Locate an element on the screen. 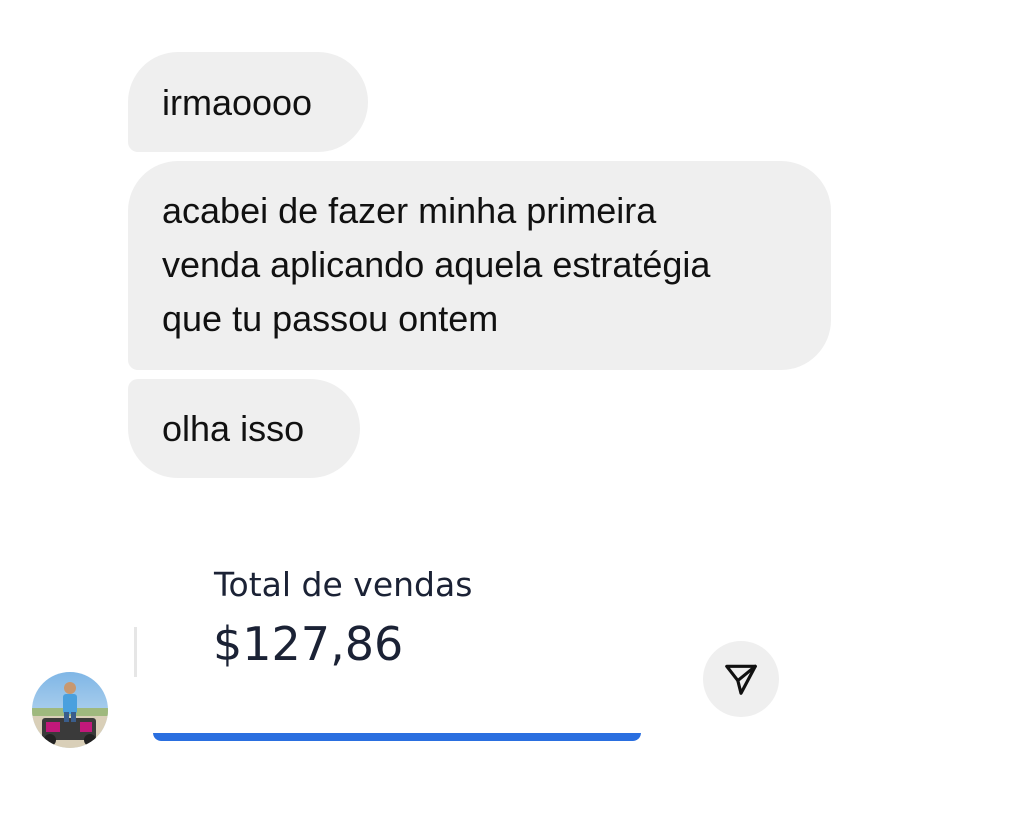 This screenshot has height=816, width=1024. message-text: acabei de fazer minha primeira is located at coordinates (409, 210).